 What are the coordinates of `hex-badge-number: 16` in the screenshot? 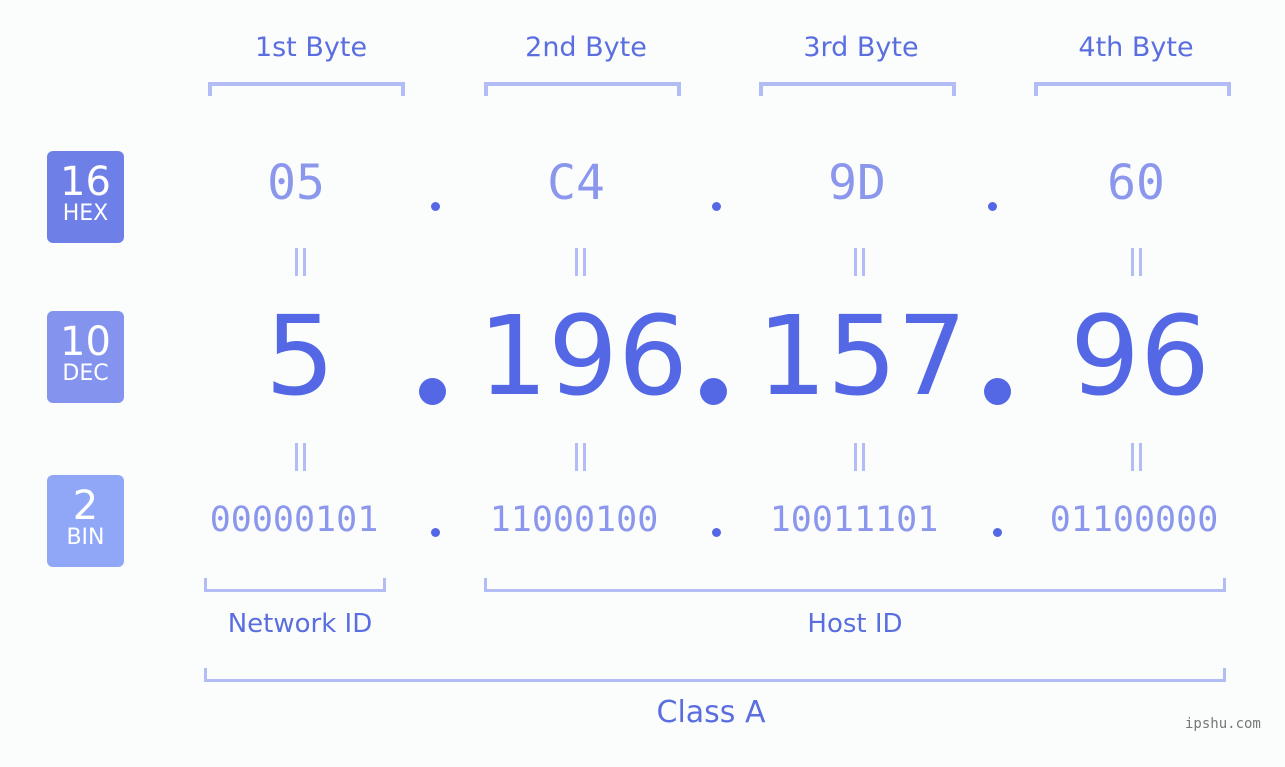 It's located at (85, 182).